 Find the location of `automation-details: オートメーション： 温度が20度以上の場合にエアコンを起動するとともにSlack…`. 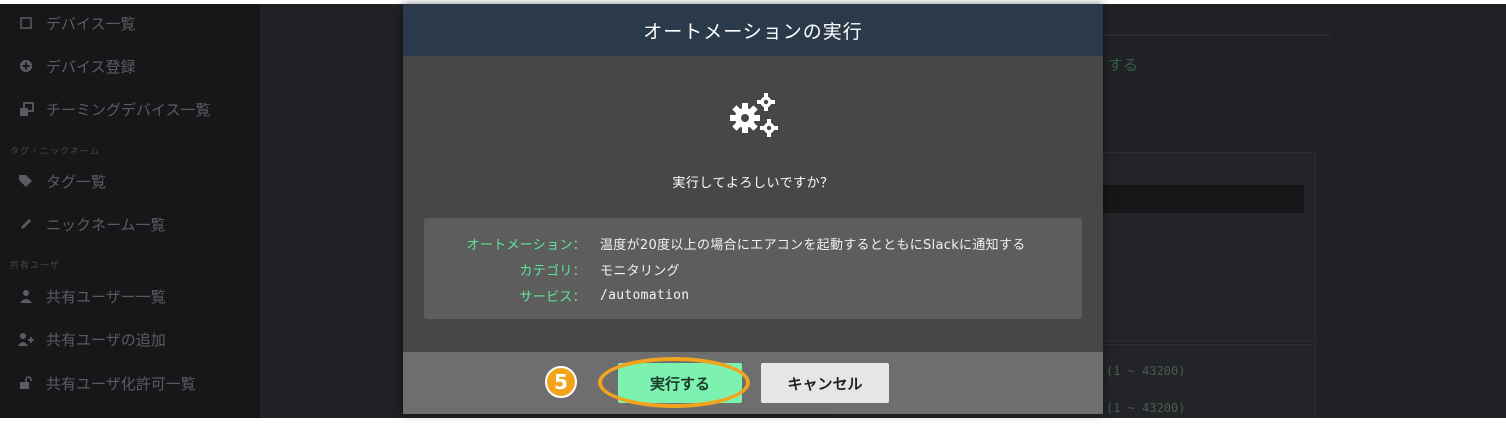

automation-details: オートメーション： 温度が20度以上の場合にエアコンを起動するとともにSlack… is located at coordinates (753, 268).